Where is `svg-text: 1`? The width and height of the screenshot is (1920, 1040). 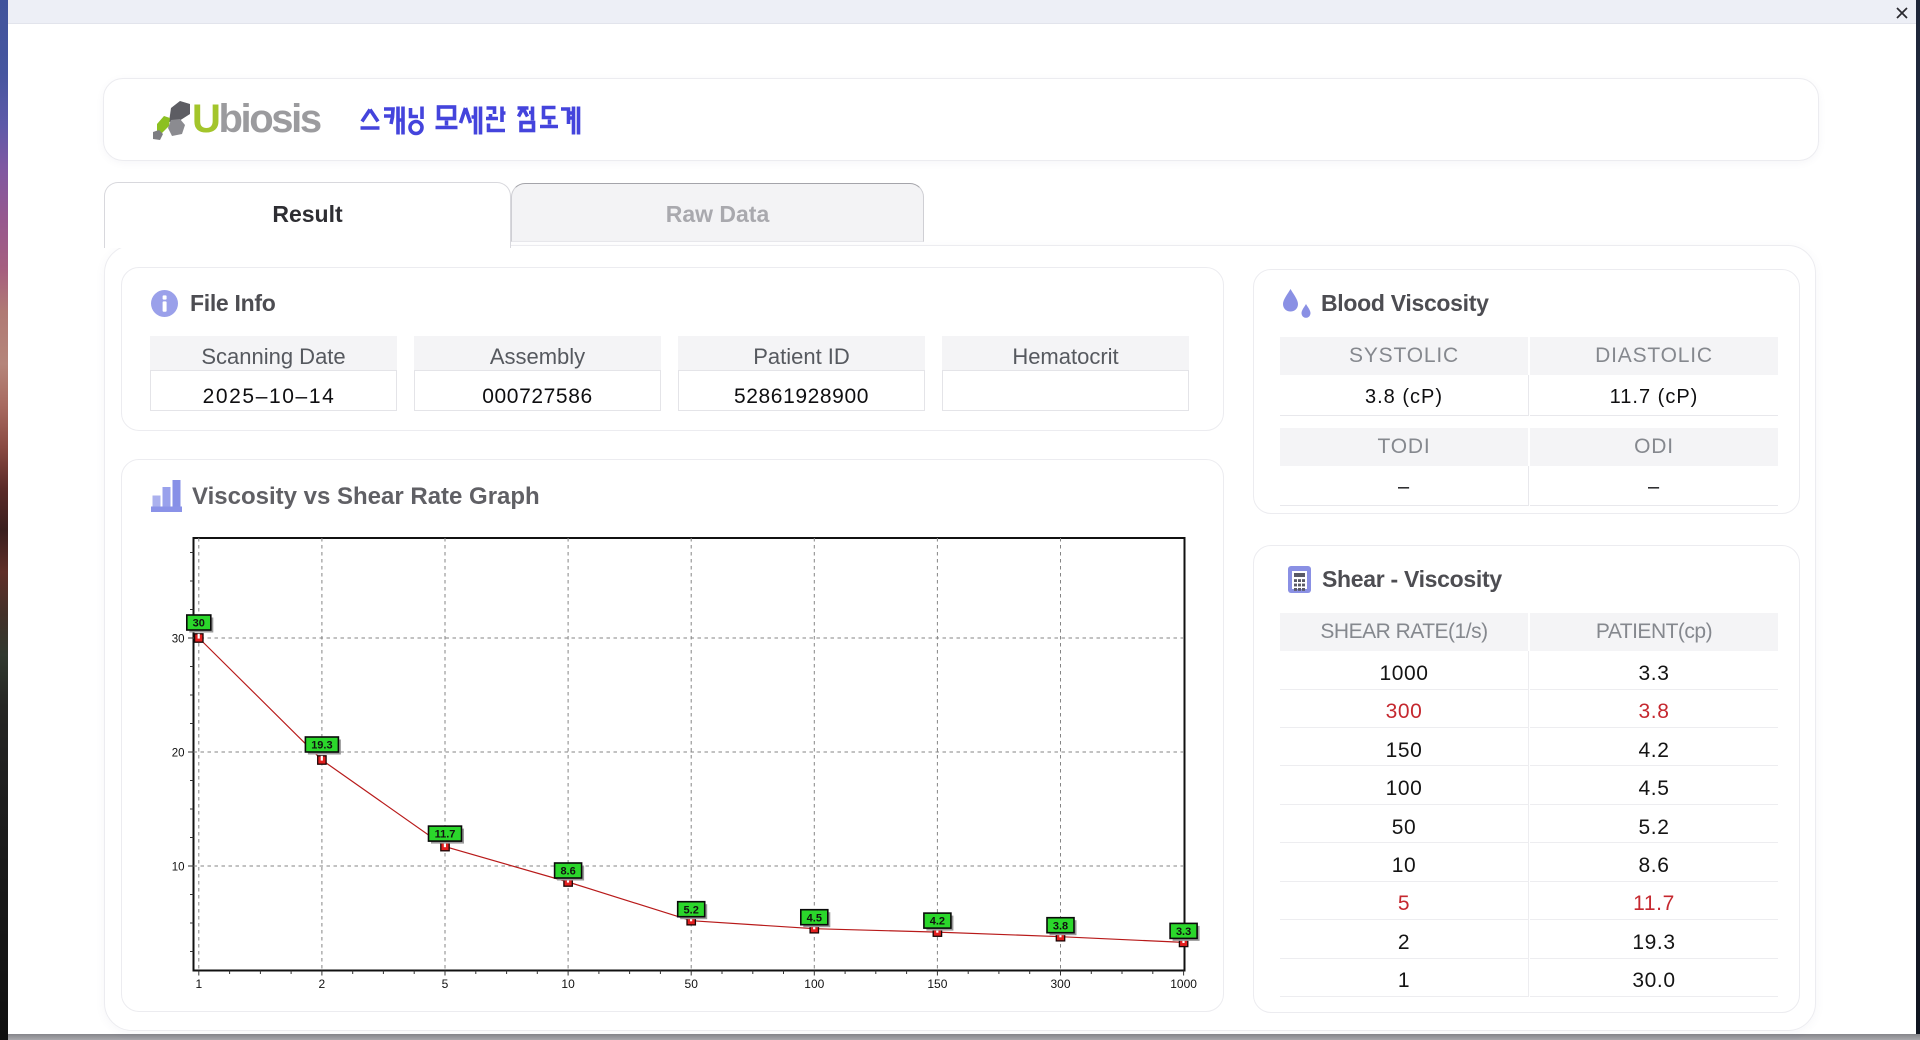
svg-text: 1 is located at coordinates (198, 984).